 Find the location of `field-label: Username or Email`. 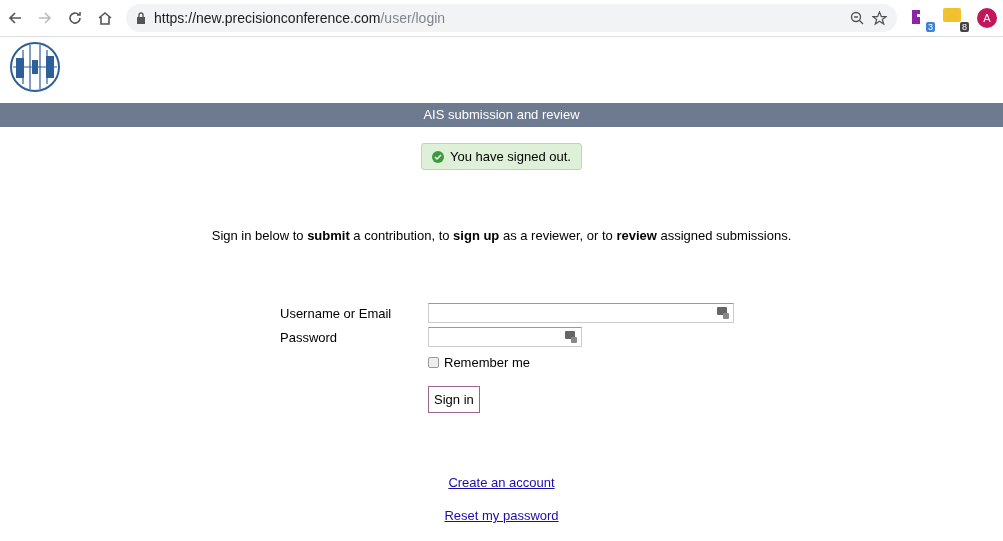

field-label: Username or Email is located at coordinates (336, 314).